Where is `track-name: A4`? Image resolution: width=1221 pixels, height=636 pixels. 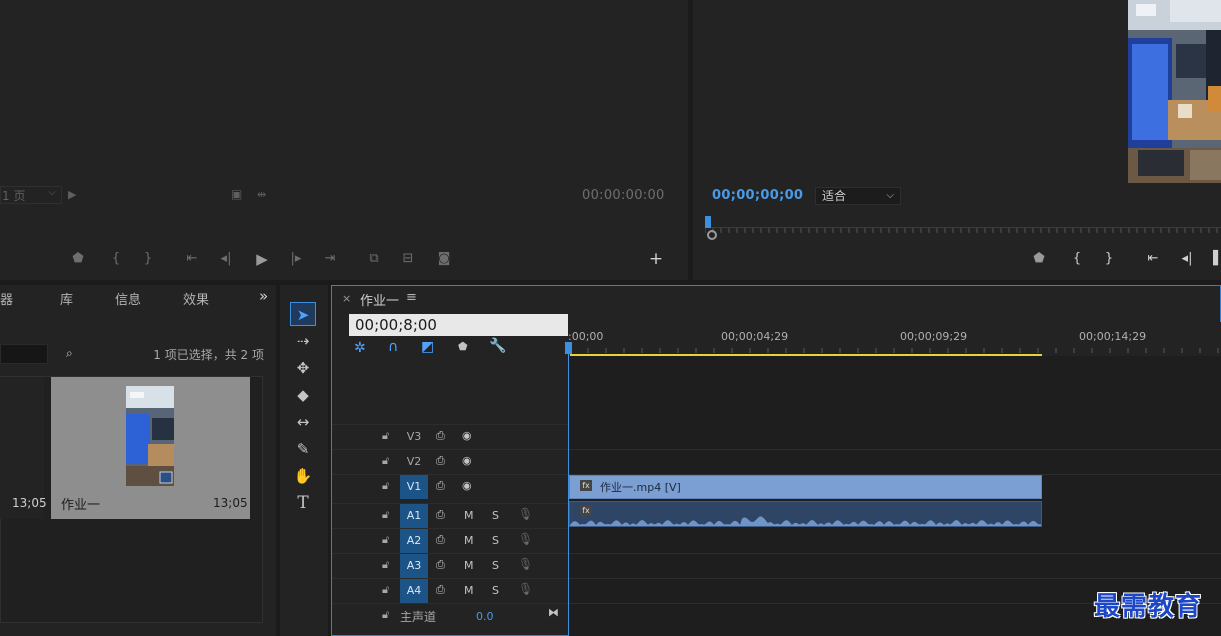
track-name: A4 is located at coordinates (414, 591).